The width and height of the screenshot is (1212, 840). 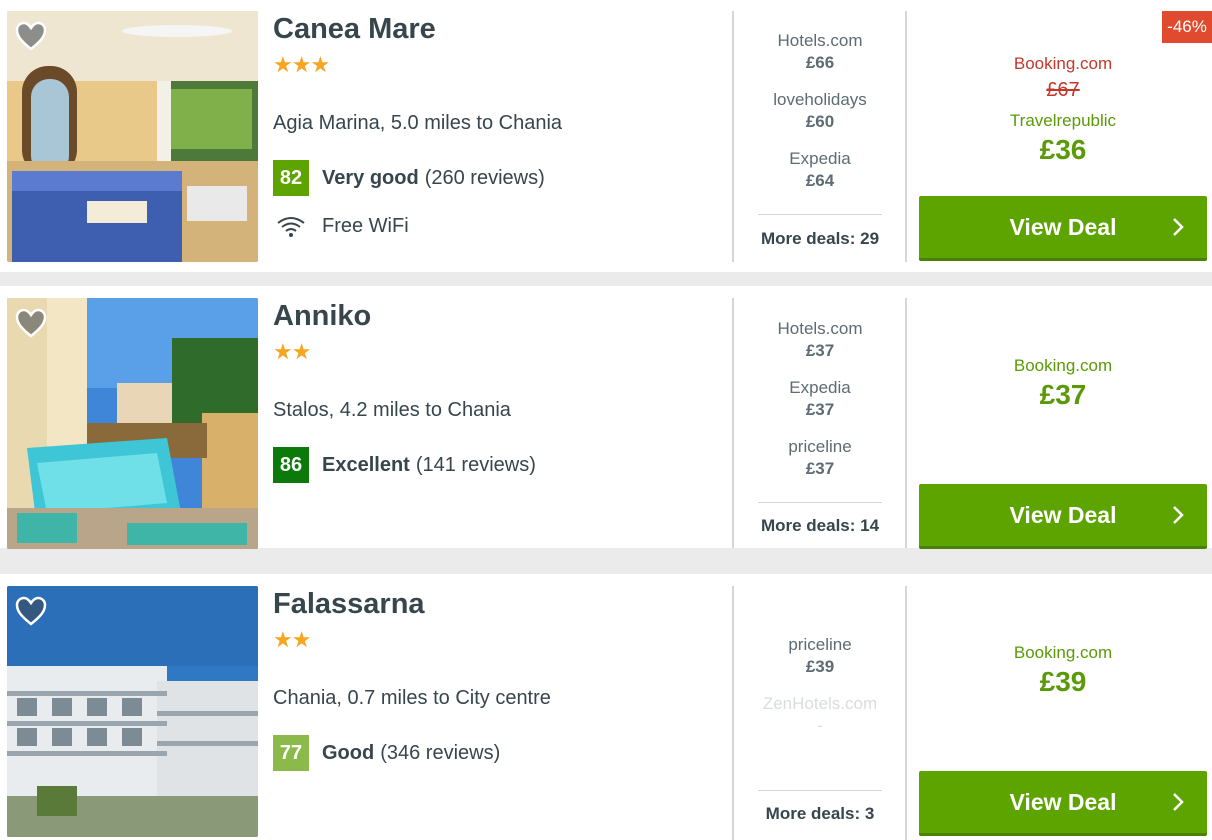 I want to click on wifi-icon, so click(x=291, y=227).